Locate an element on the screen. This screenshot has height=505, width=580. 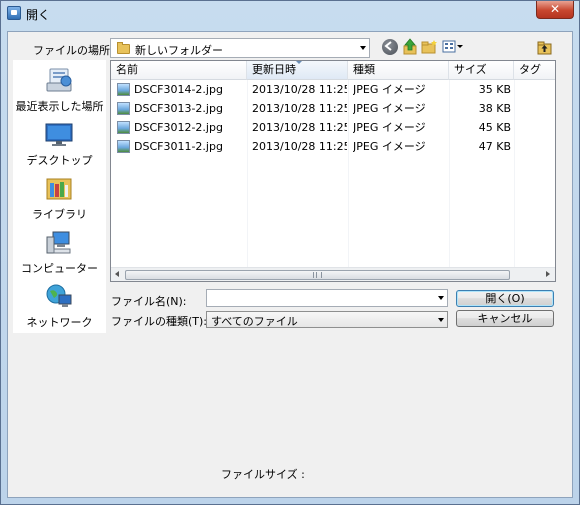
file-size: 45 KB is located at coordinates (494, 127).